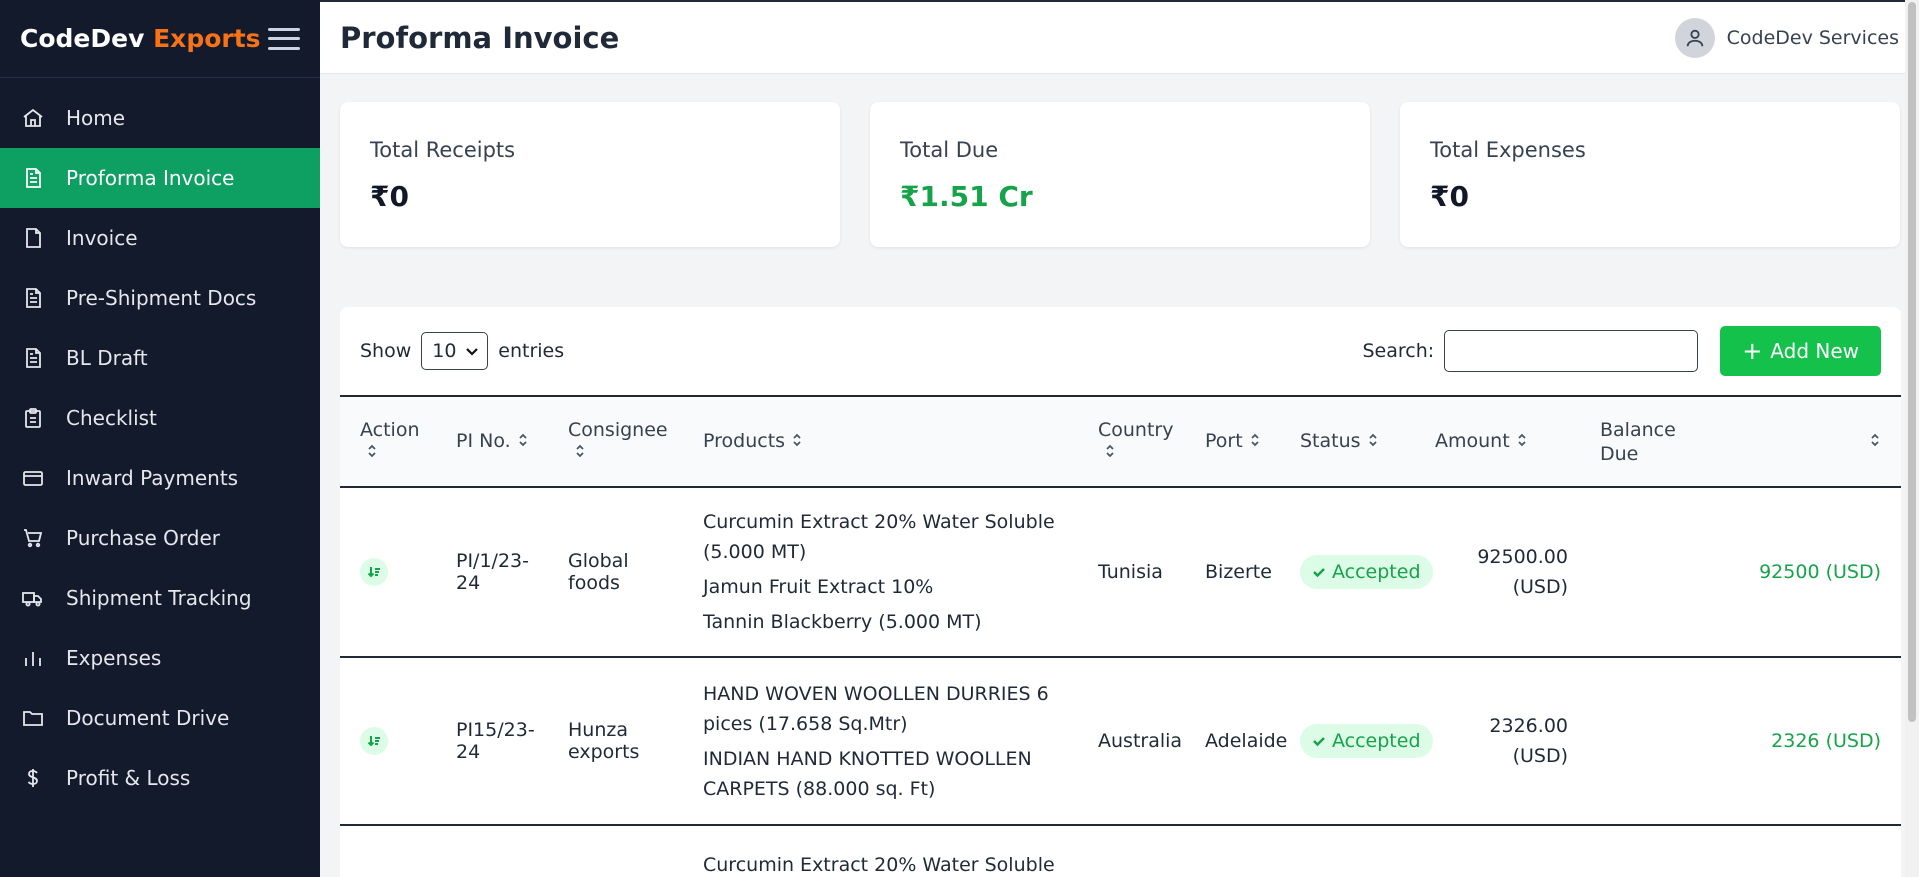  I want to click on column-header-action: Action, so click(388, 442).